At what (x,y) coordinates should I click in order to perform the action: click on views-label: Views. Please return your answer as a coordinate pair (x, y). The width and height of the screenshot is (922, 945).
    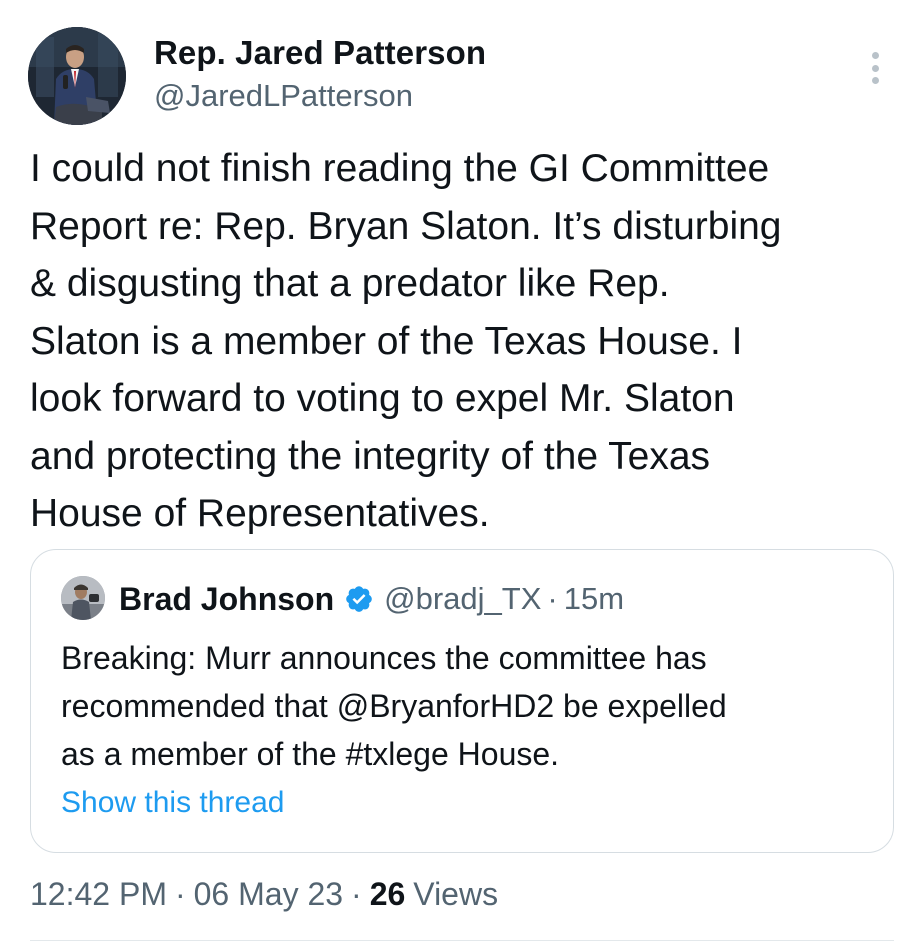
    Looking at the image, I should click on (456, 893).